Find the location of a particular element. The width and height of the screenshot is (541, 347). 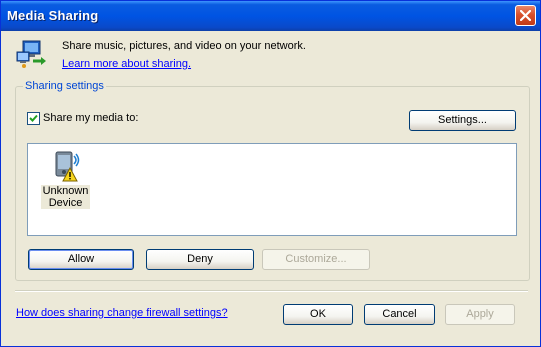

close-icon is located at coordinates (525, 15).